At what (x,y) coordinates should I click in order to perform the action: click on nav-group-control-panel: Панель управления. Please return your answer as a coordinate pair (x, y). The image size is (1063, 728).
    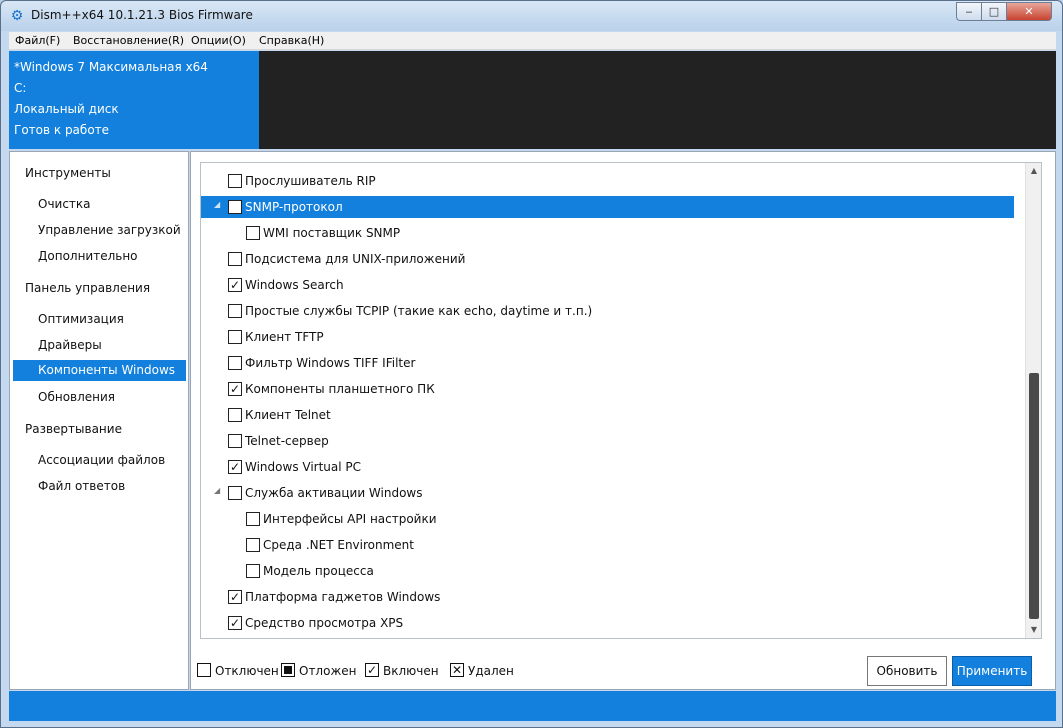
    Looking at the image, I should click on (88, 288).